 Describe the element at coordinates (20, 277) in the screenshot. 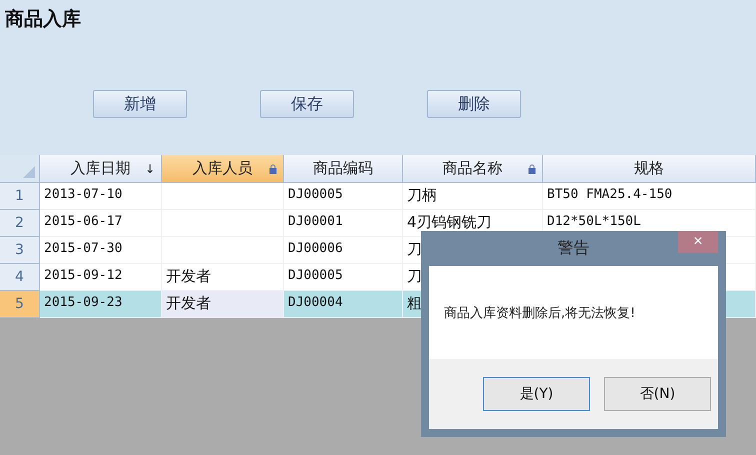

I see `row-number: 4` at that location.